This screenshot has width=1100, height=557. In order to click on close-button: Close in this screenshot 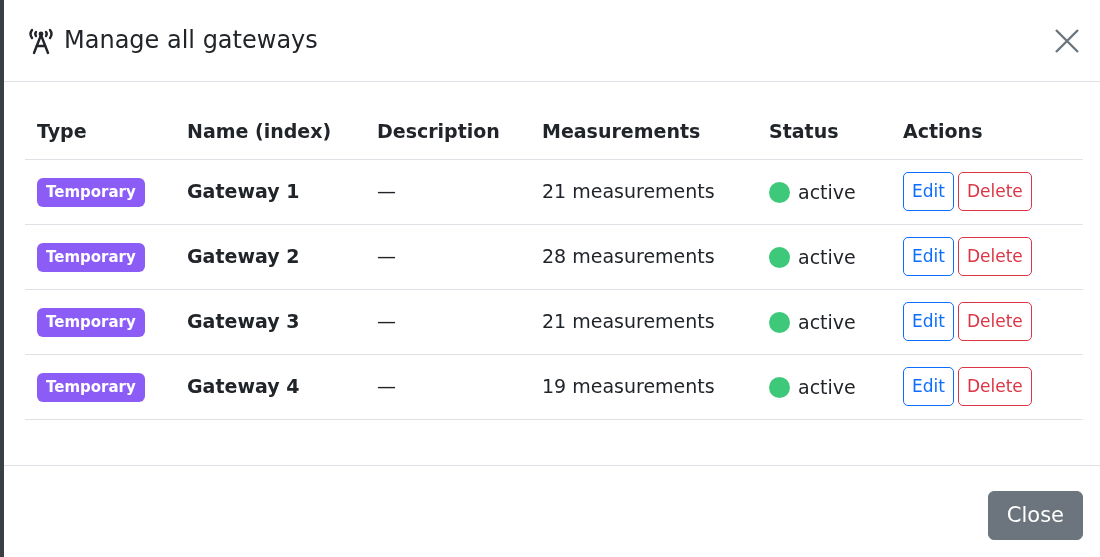, I will do `click(1035, 515)`.